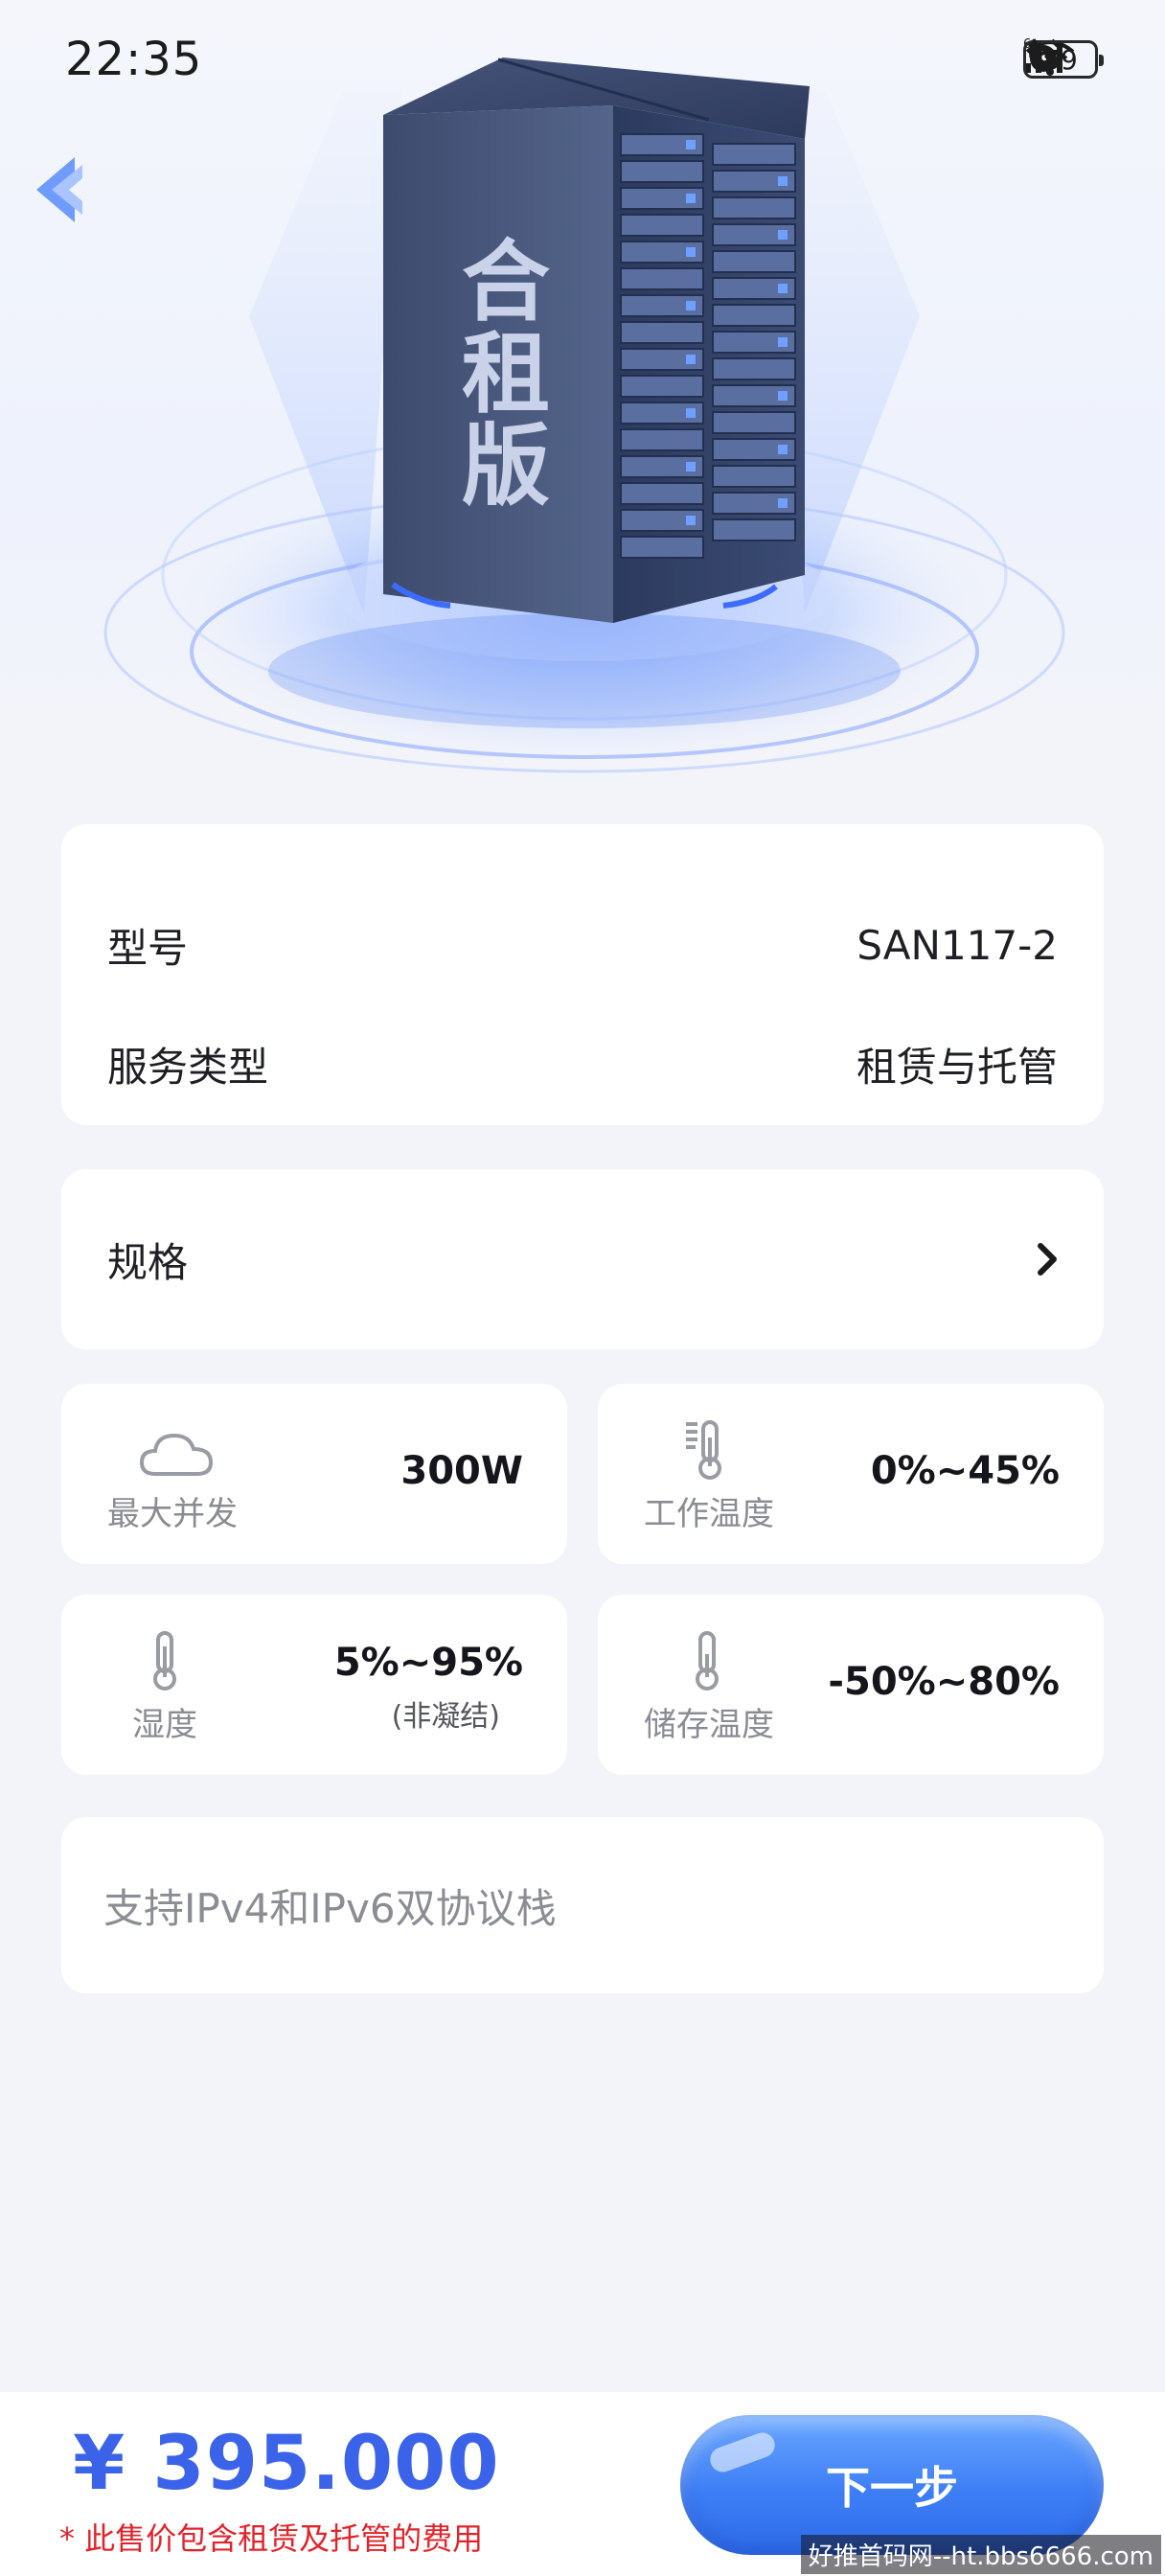 The height and width of the screenshot is (2576, 1165). What do you see at coordinates (148, 948) in the screenshot?
I see `model-label: 型号` at bounding box center [148, 948].